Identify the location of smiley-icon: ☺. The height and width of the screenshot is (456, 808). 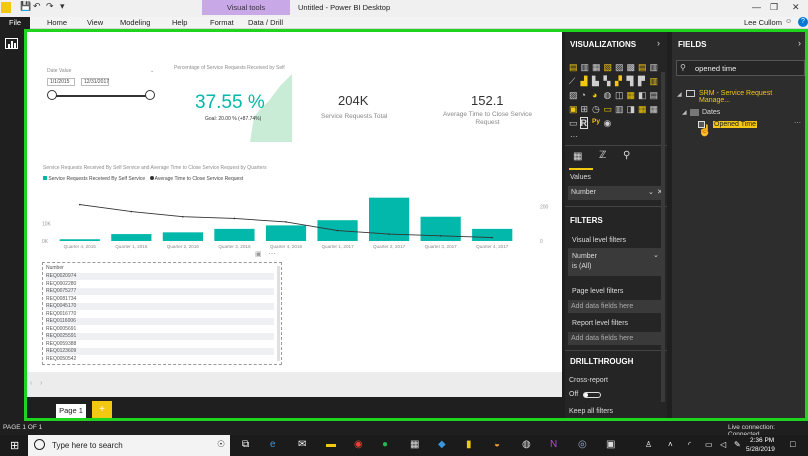
(788, 21).